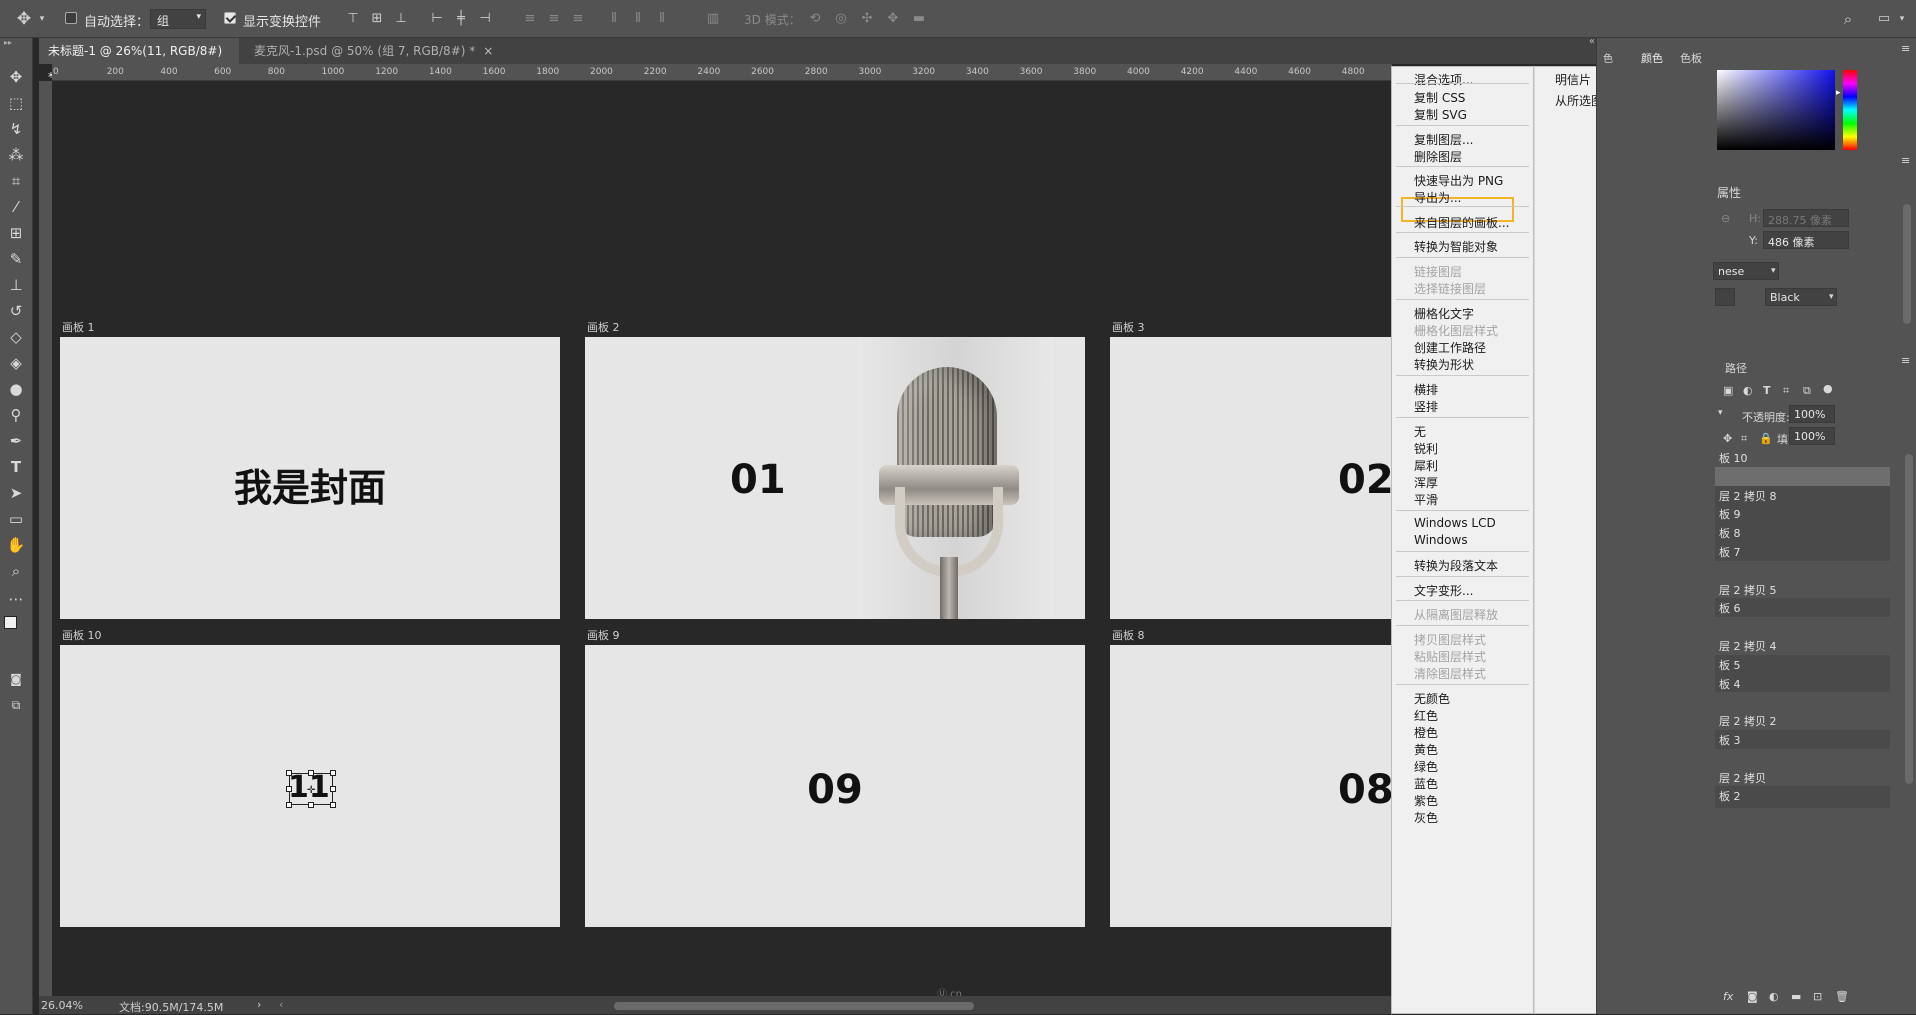  I want to click on menu-item: 红色, so click(1426, 715).